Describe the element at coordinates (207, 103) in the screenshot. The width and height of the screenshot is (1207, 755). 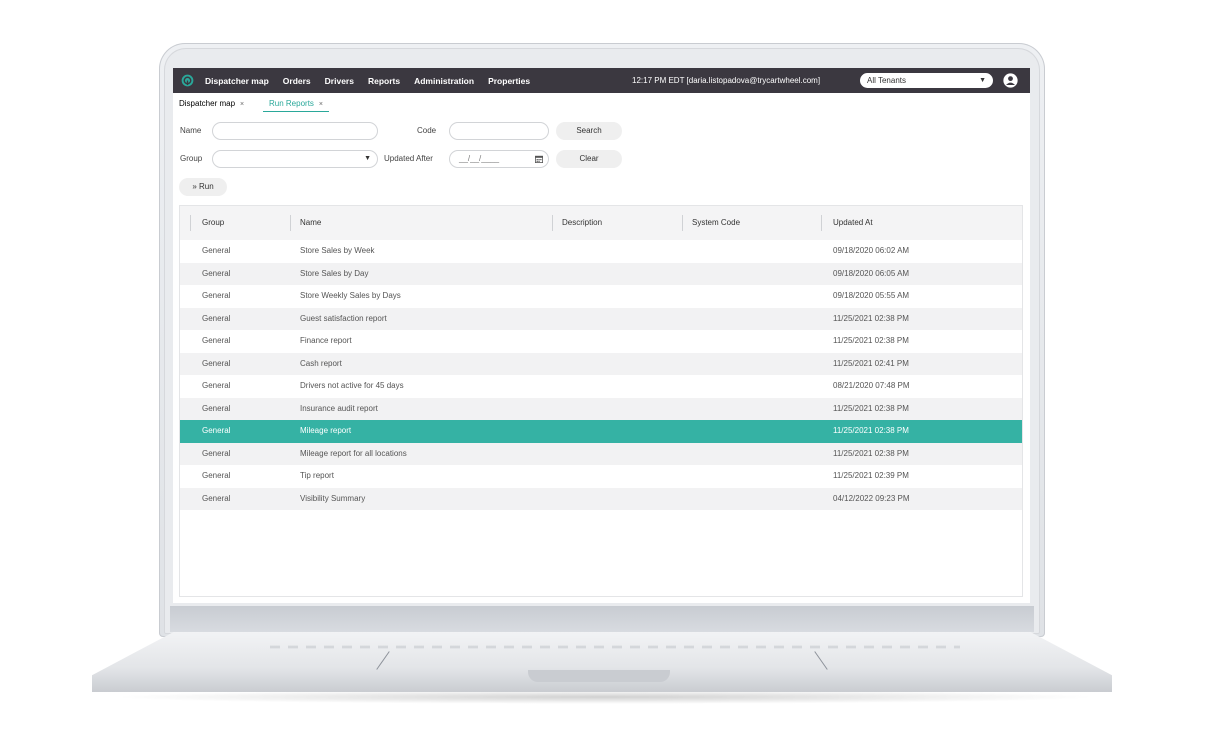
I see `tab-label: Dispatcher map` at that location.